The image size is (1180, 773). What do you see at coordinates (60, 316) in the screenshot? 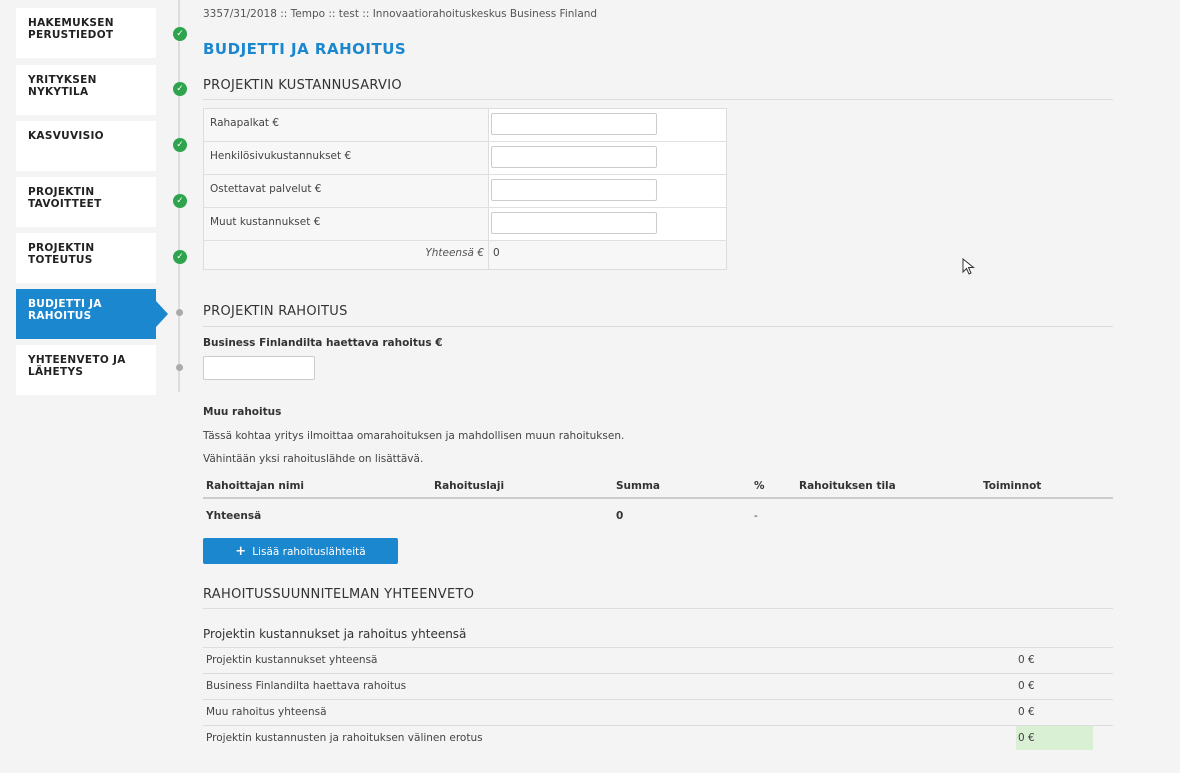
I see `step-label-line2: RAHOITUS` at bounding box center [60, 316].